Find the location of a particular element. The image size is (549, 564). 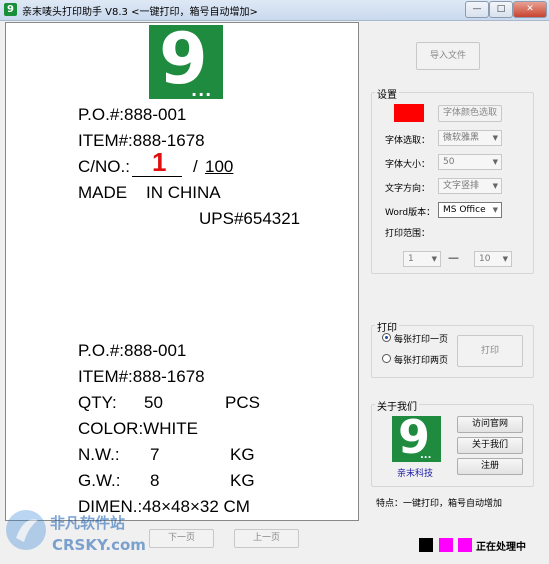

word-version-label: Word版本： is located at coordinates (410, 213).